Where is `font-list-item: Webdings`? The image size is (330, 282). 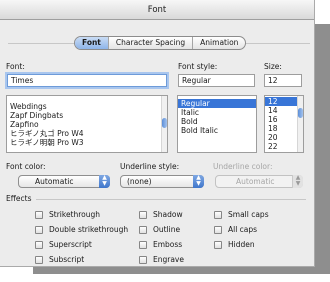 font-list-item: Webdings is located at coordinates (87, 106).